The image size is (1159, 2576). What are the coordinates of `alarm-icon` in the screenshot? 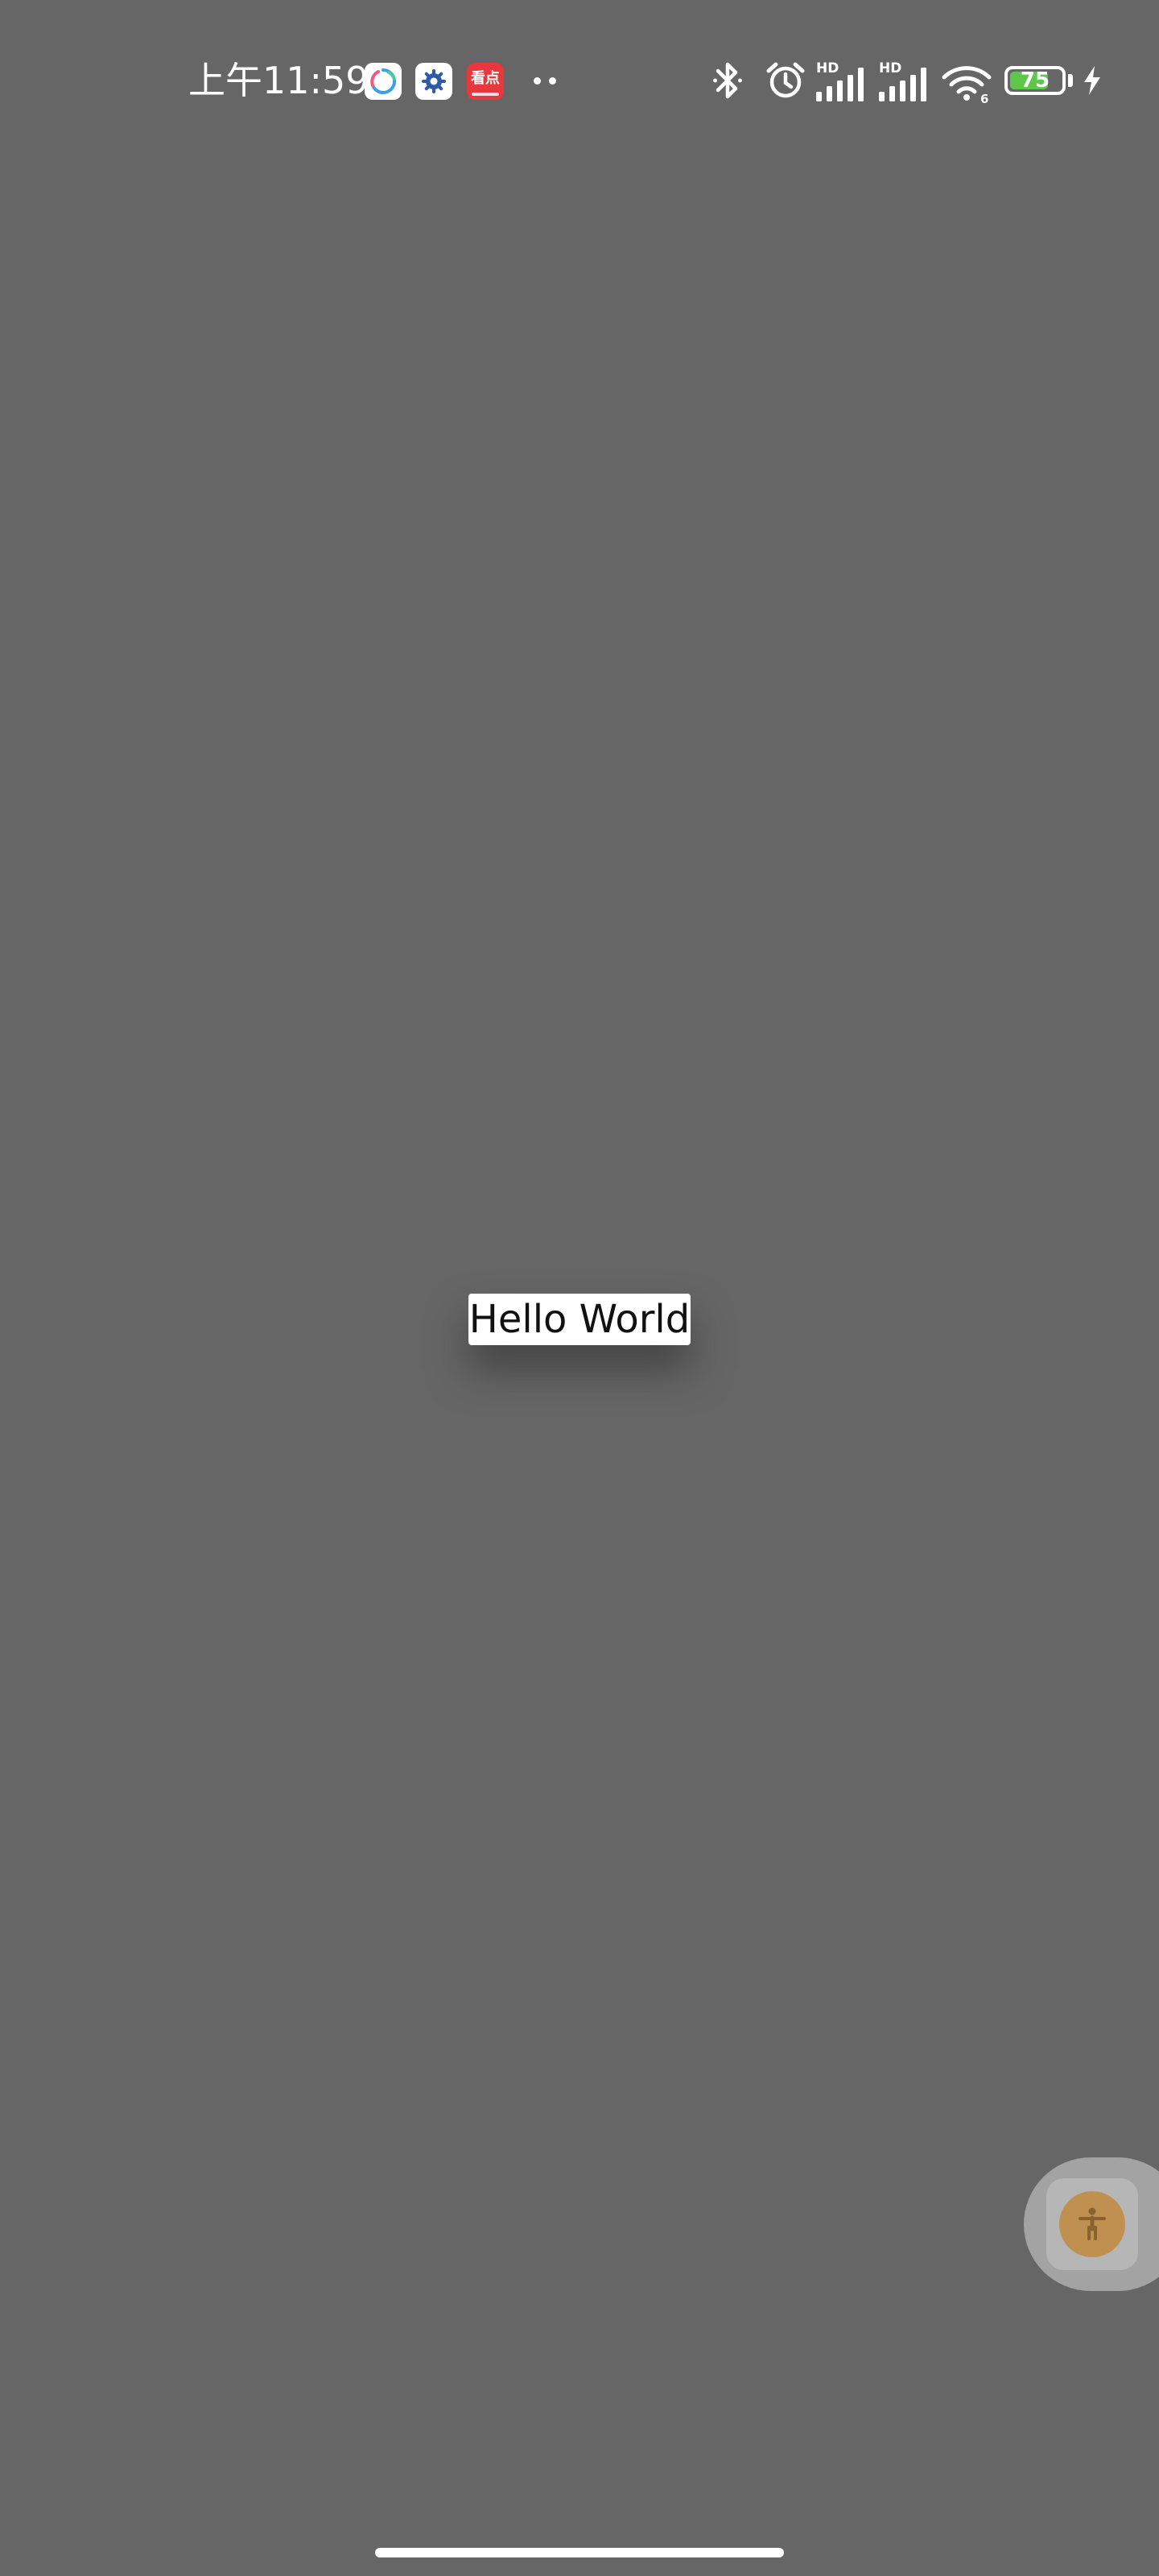 It's located at (785, 80).